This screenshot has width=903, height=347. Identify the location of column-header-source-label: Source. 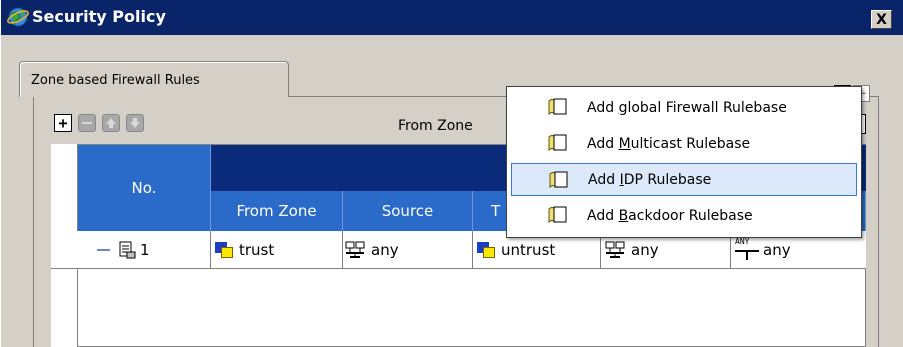
(407, 211).